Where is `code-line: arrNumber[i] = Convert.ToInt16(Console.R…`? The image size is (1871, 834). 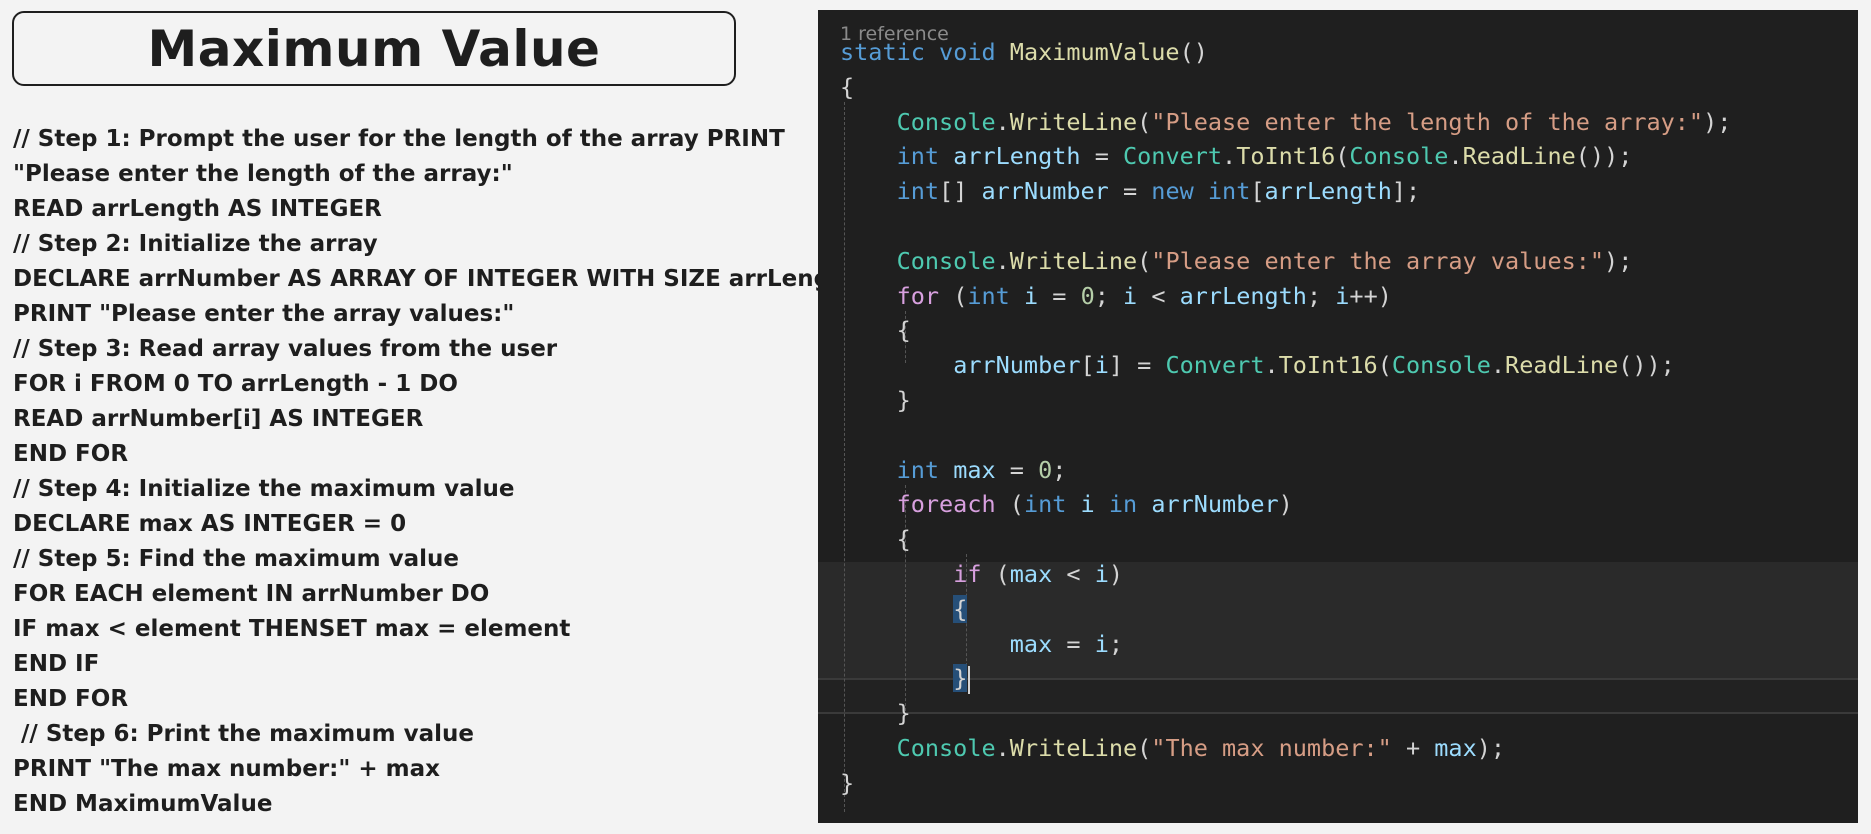
code-line: arrNumber[i] = Convert.ToInt16(Console.R… is located at coordinates (1349, 365).